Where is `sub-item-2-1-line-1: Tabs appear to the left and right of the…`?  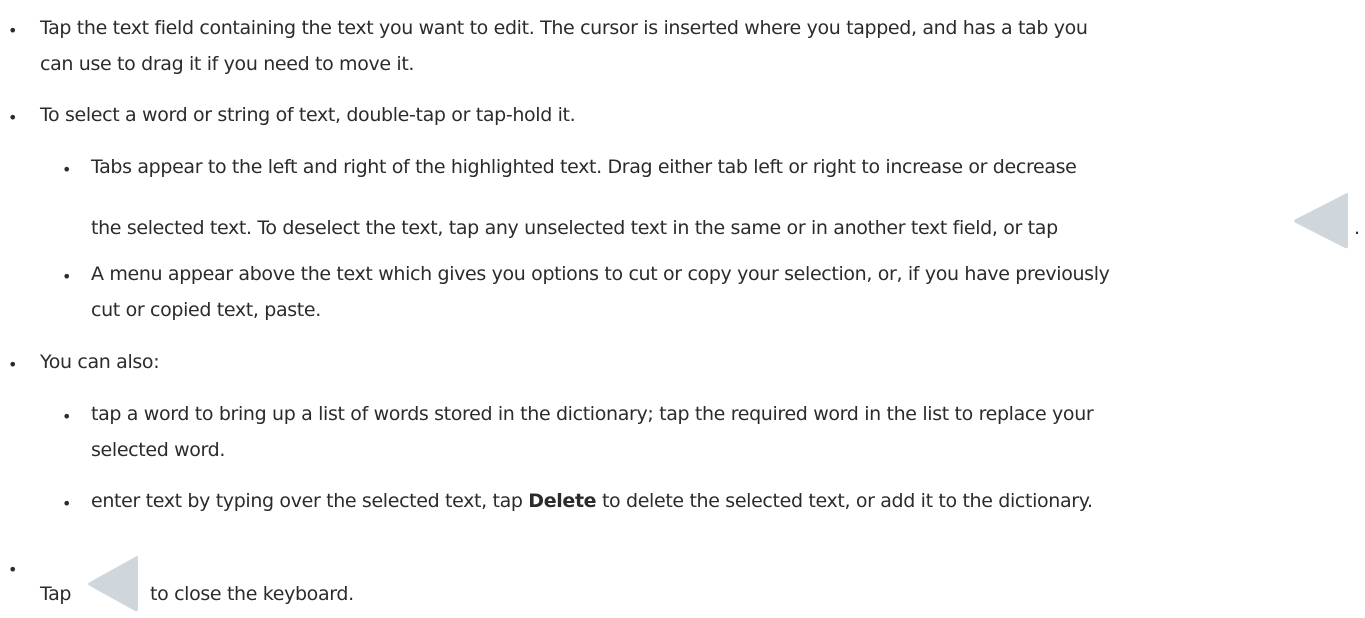
sub-item-2-1-line-1: Tabs appear to the left and right of the… is located at coordinates (584, 167).